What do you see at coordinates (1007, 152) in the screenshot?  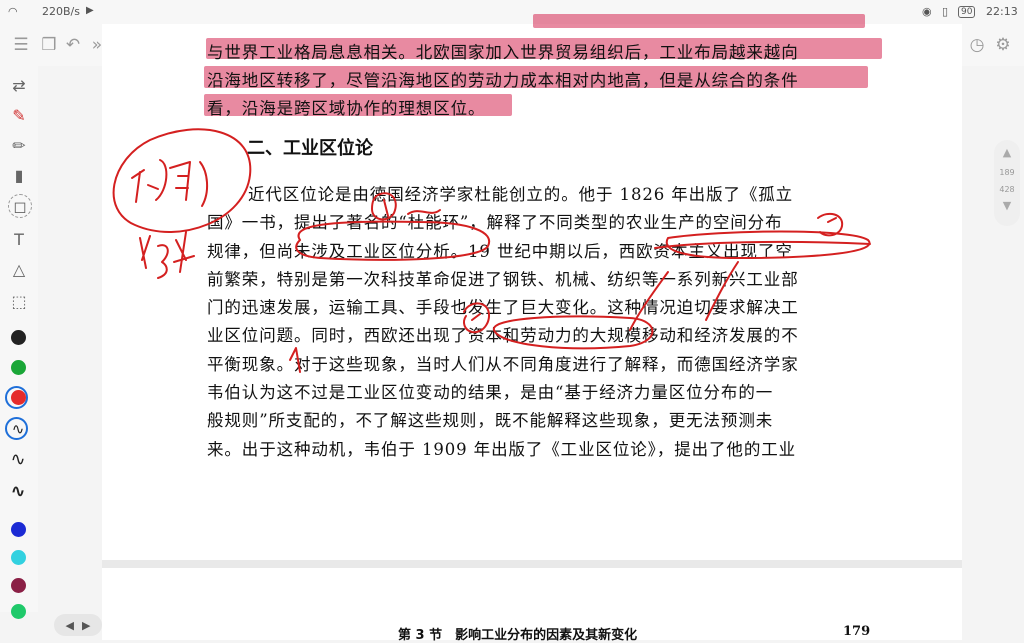 I see `scroll-up-icon: ▲` at bounding box center [1007, 152].